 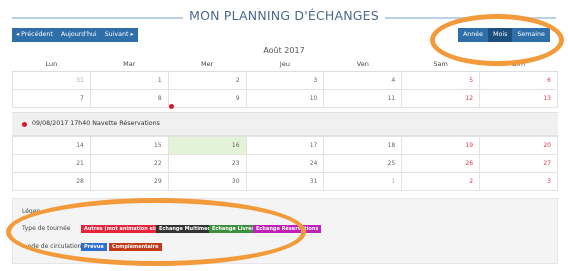 I want to click on day-cell: 6, so click(x=518, y=80).